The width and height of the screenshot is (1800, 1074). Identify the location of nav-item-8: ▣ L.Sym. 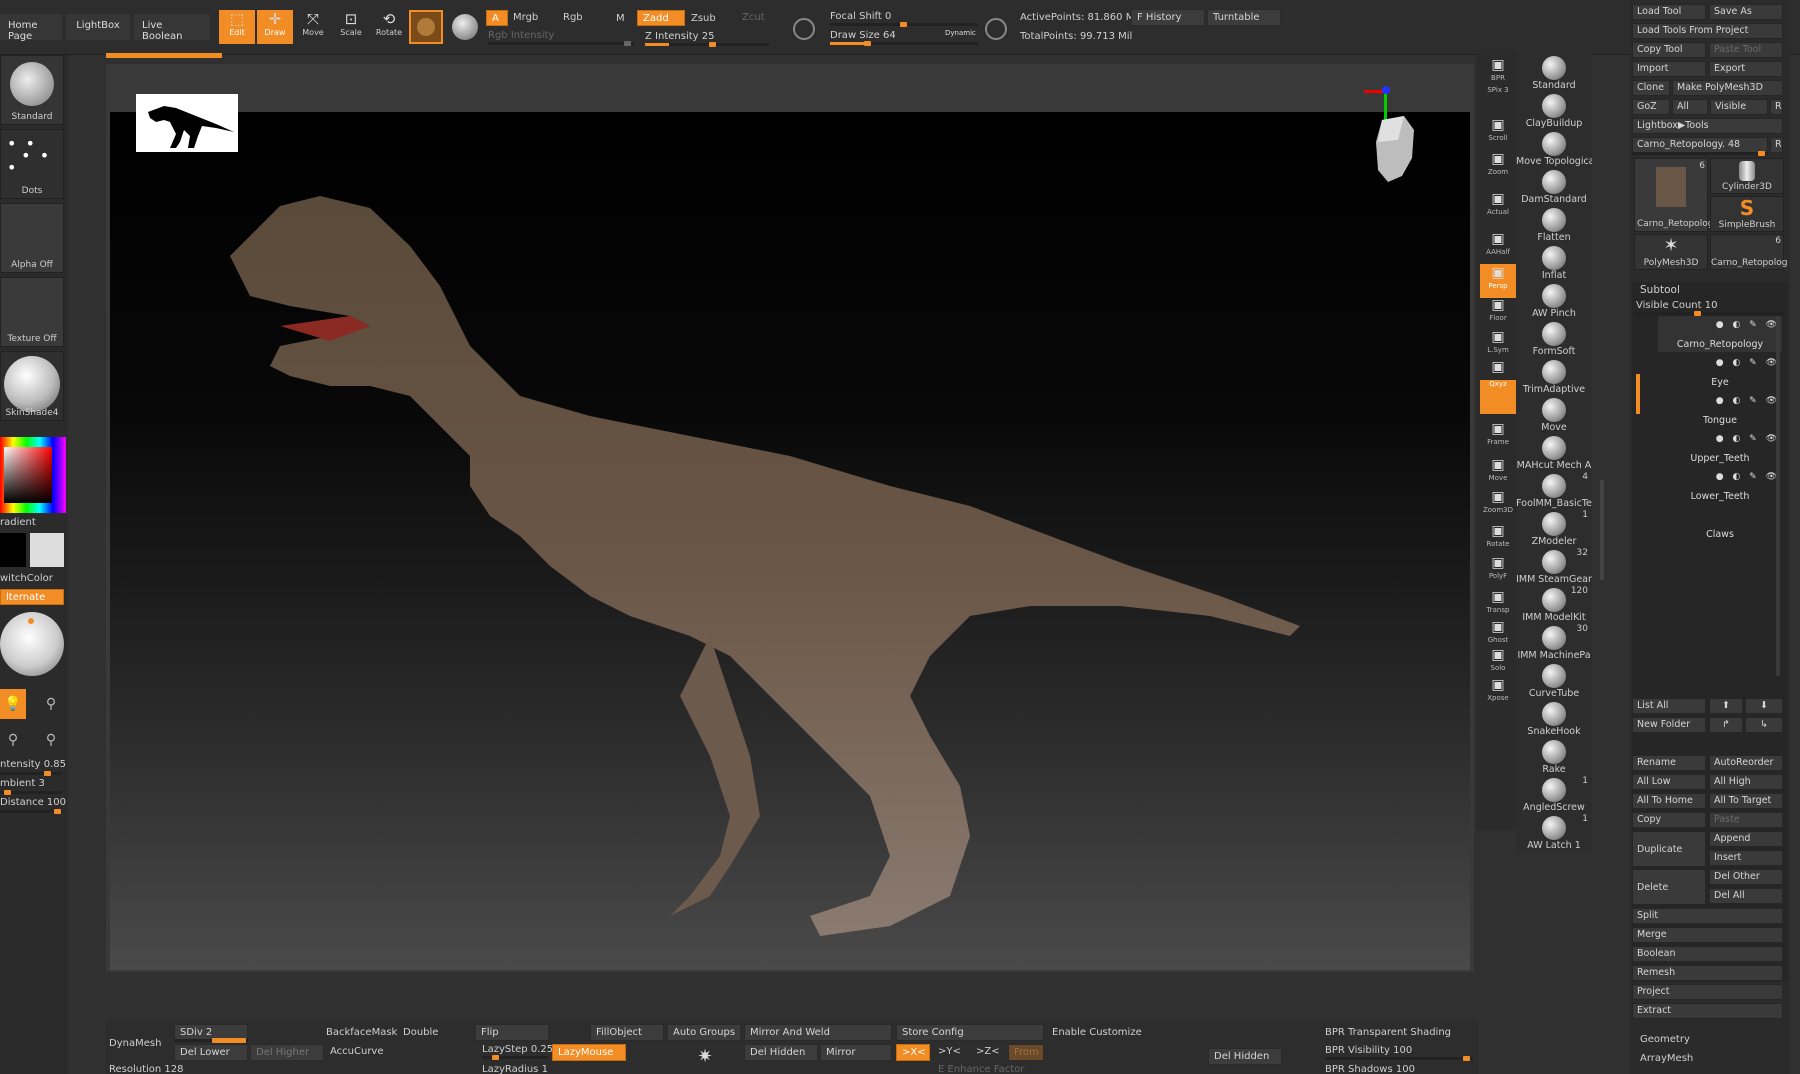
(1498, 345).